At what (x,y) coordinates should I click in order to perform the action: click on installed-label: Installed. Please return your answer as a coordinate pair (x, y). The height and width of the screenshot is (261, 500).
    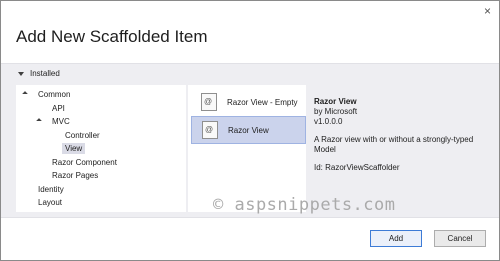
    Looking at the image, I should click on (45, 73).